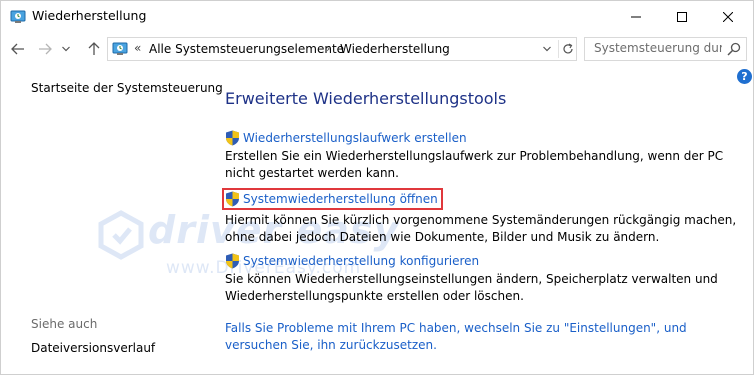  I want to click on create-recovery-drive-link: Wiederherstellungslaufwerk erstellen, so click(355, 138).